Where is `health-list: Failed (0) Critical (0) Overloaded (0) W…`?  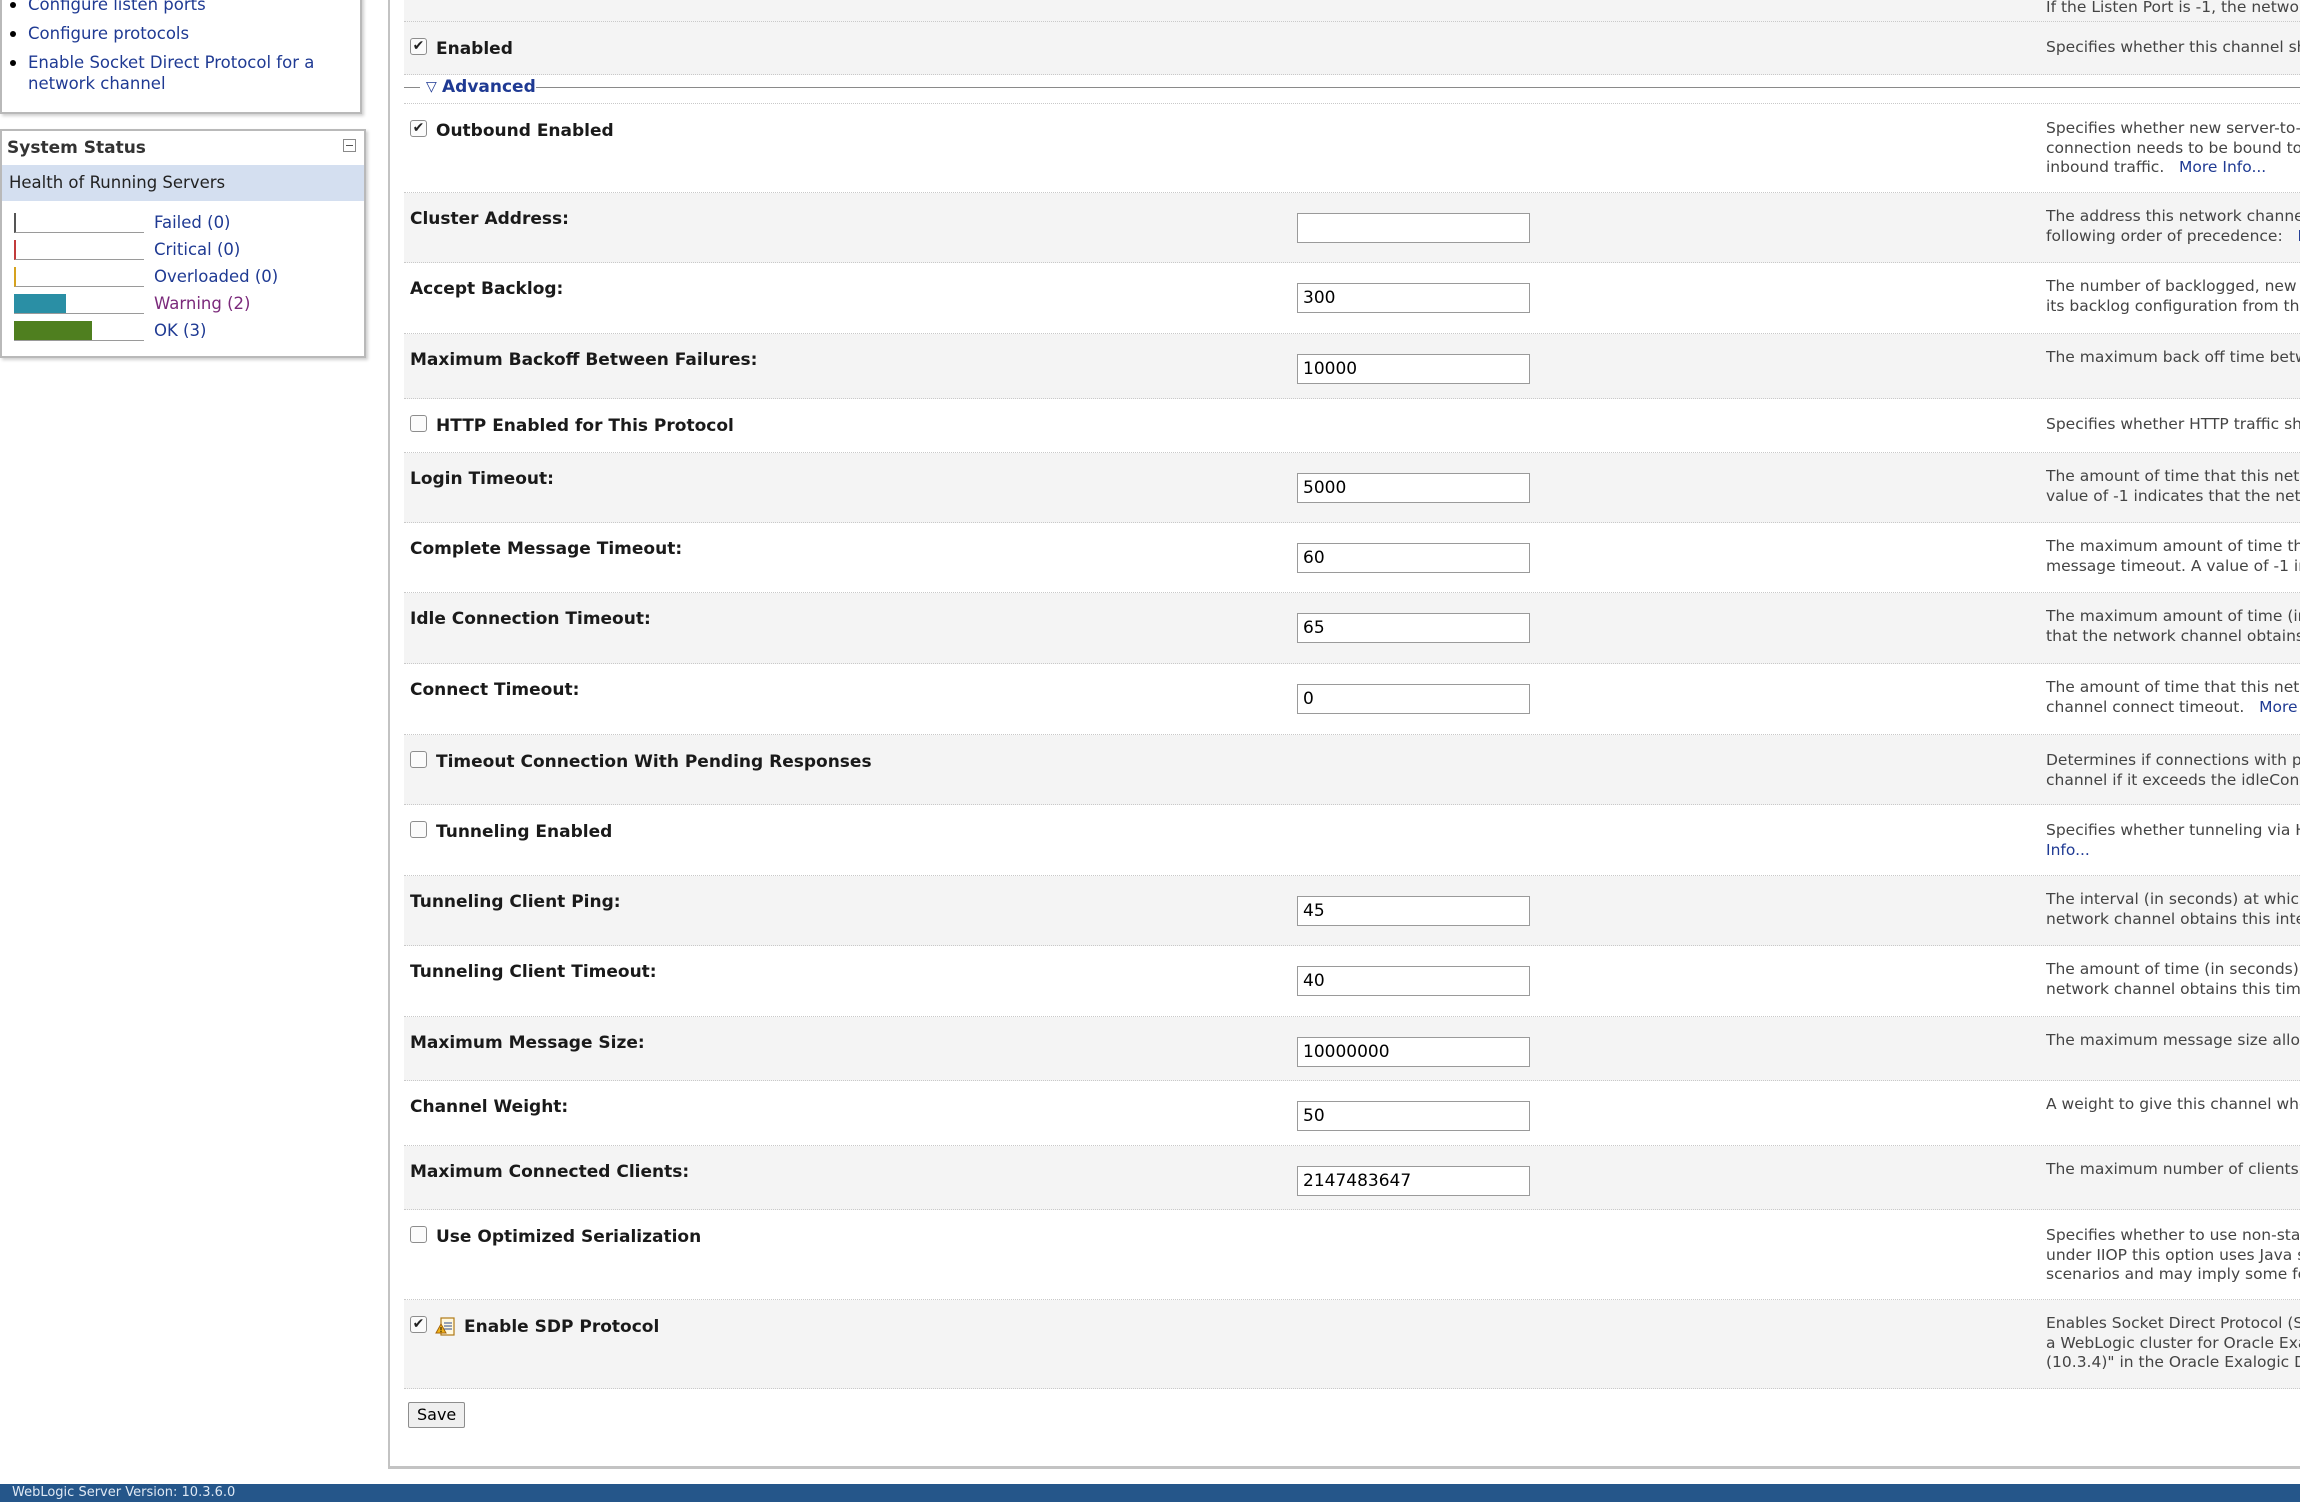
health-list: Failed (0) Critical (0) Overloaded (0) W… is located at coordinates (183, 271).